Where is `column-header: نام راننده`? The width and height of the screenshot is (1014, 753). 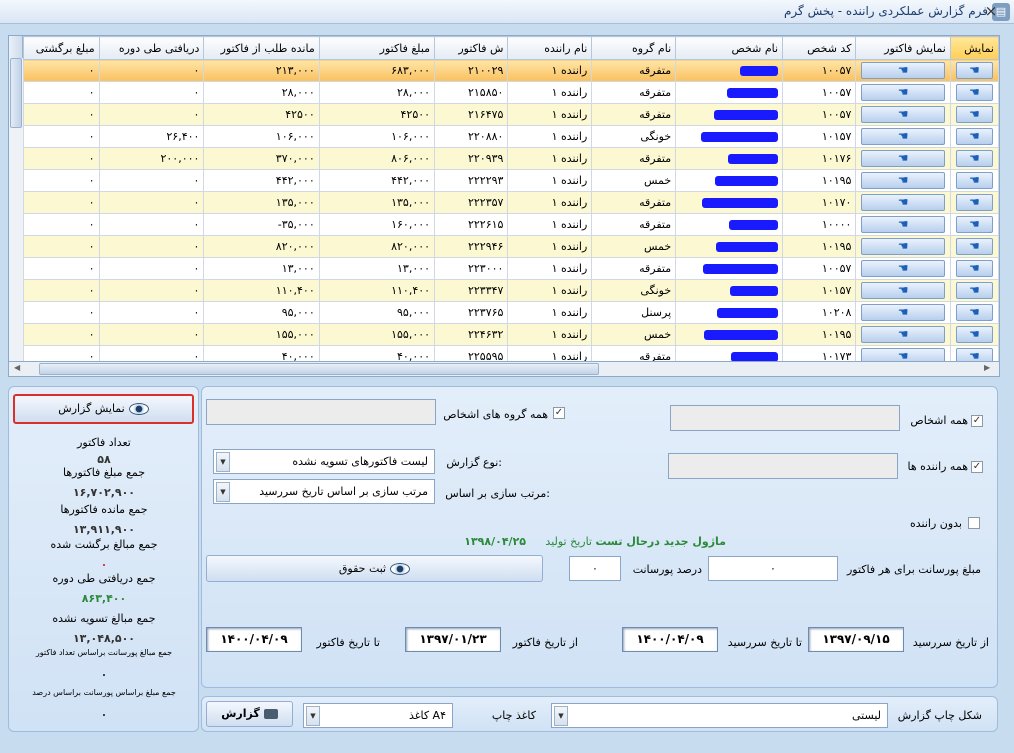
column-header: نام راننده is located at coordinates (550, 48).